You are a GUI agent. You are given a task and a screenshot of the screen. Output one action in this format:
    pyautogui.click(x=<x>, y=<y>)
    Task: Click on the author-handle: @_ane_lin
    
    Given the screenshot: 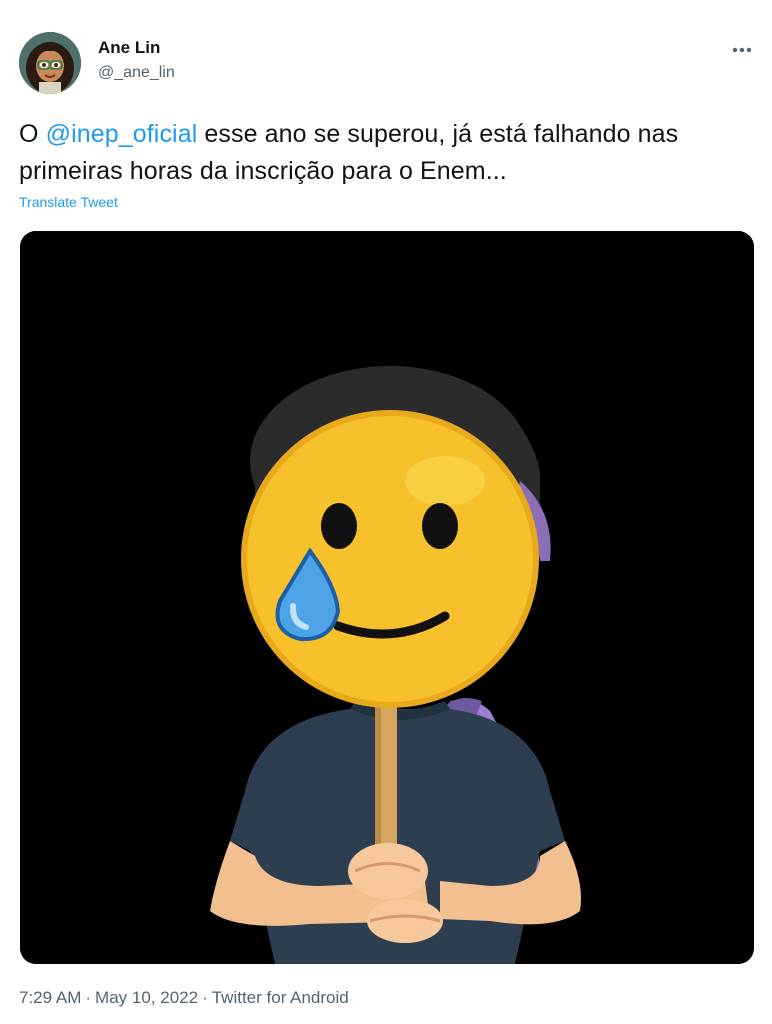 What is the action you would take?
    pyautogui.click(x=136, y=73)
    